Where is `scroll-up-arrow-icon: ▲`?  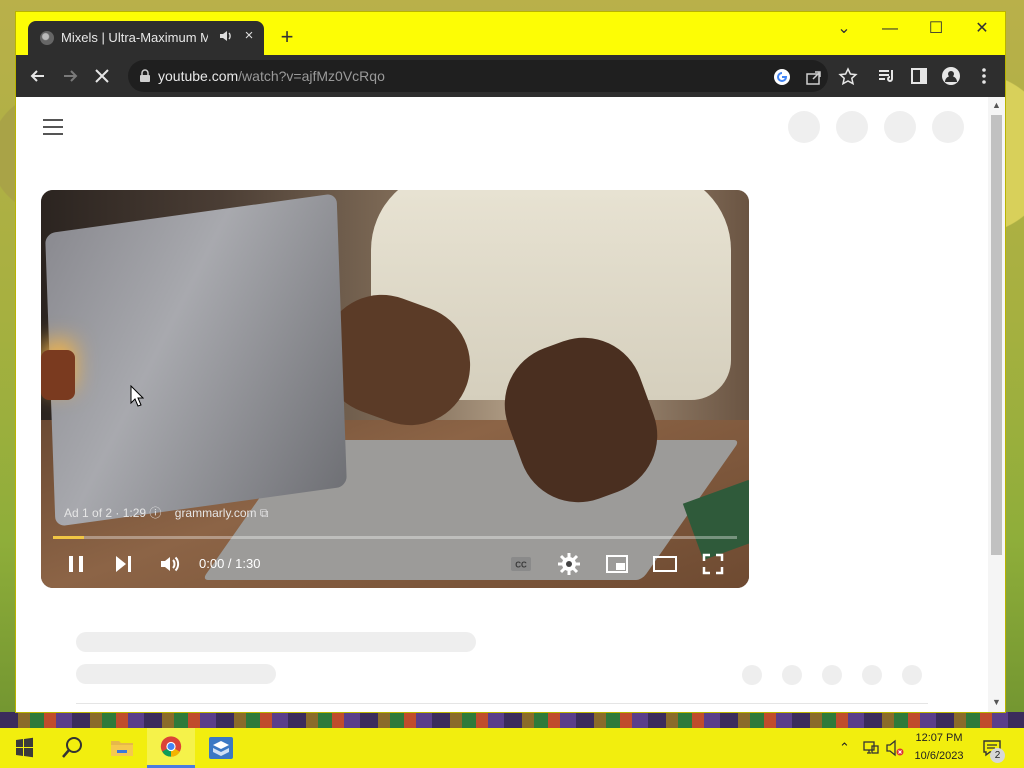
scroll-up-arrow-icon: ▲ is located at coordinates (996, 105).